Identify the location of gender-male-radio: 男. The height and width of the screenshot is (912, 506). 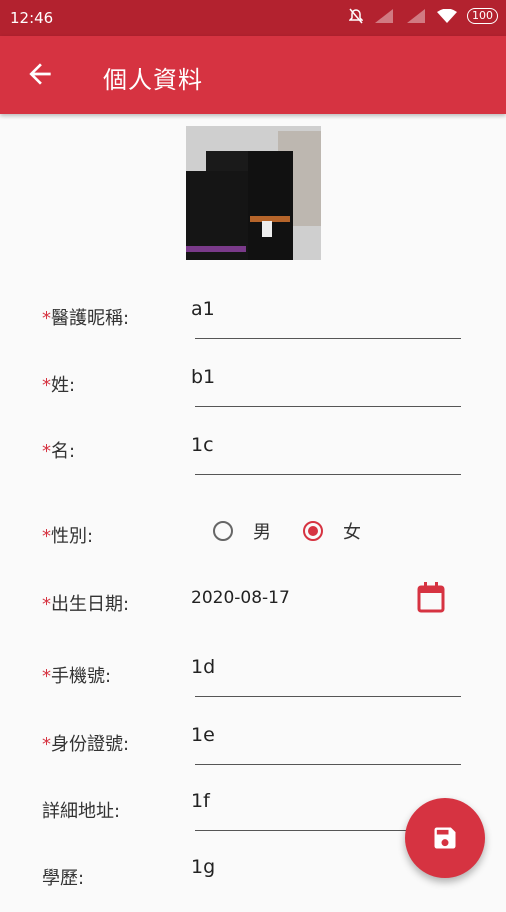
(242, 531).